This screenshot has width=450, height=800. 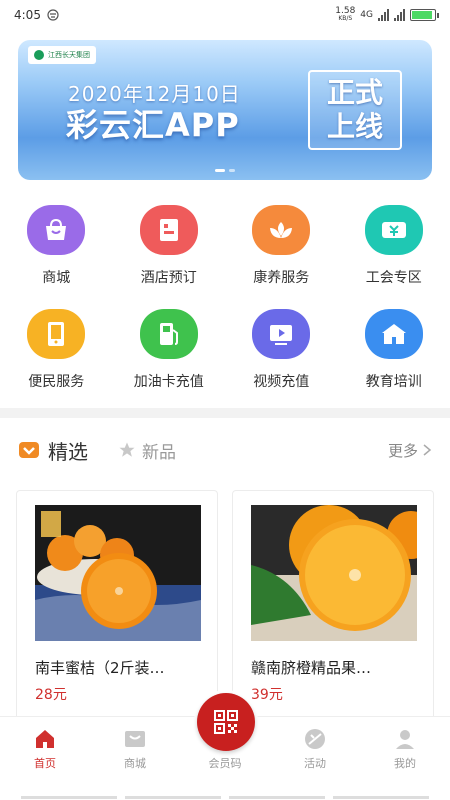 What do you see at coordinates (53, 15) in the screenshot?
I see `notification-icon` at bounding box center [53, 15].